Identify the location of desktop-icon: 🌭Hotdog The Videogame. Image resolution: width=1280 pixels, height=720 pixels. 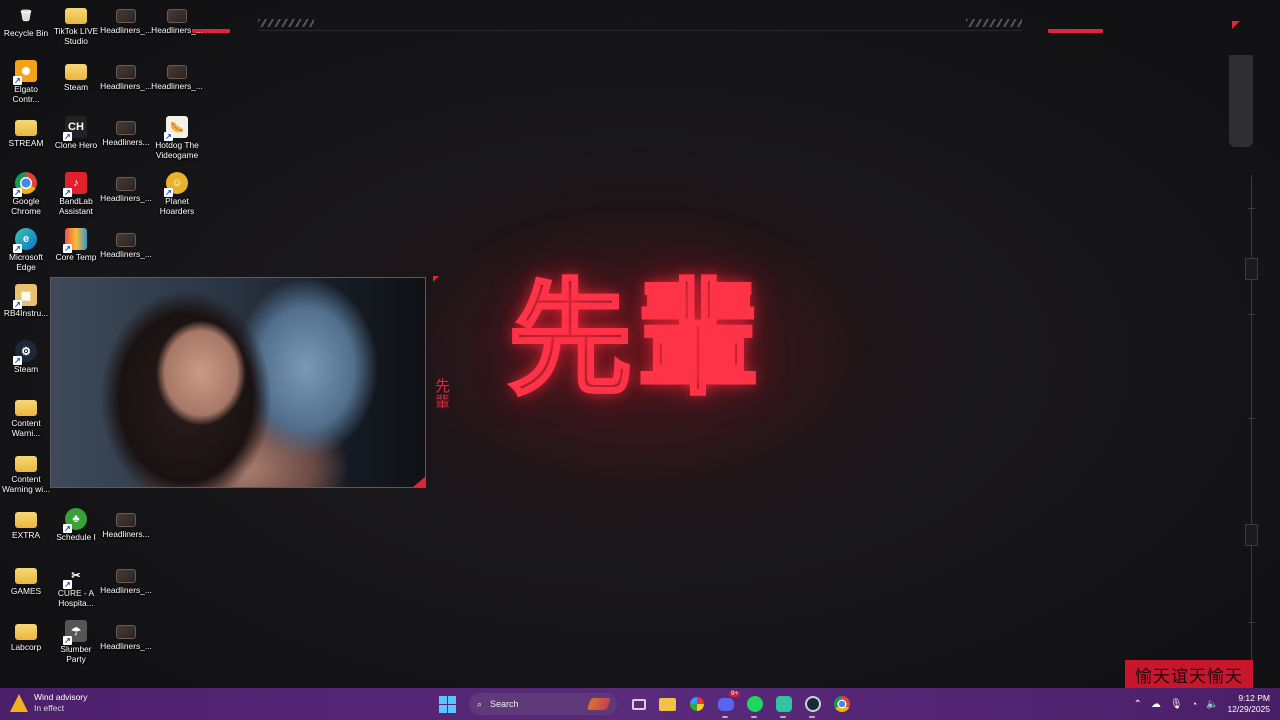
(177, 138).